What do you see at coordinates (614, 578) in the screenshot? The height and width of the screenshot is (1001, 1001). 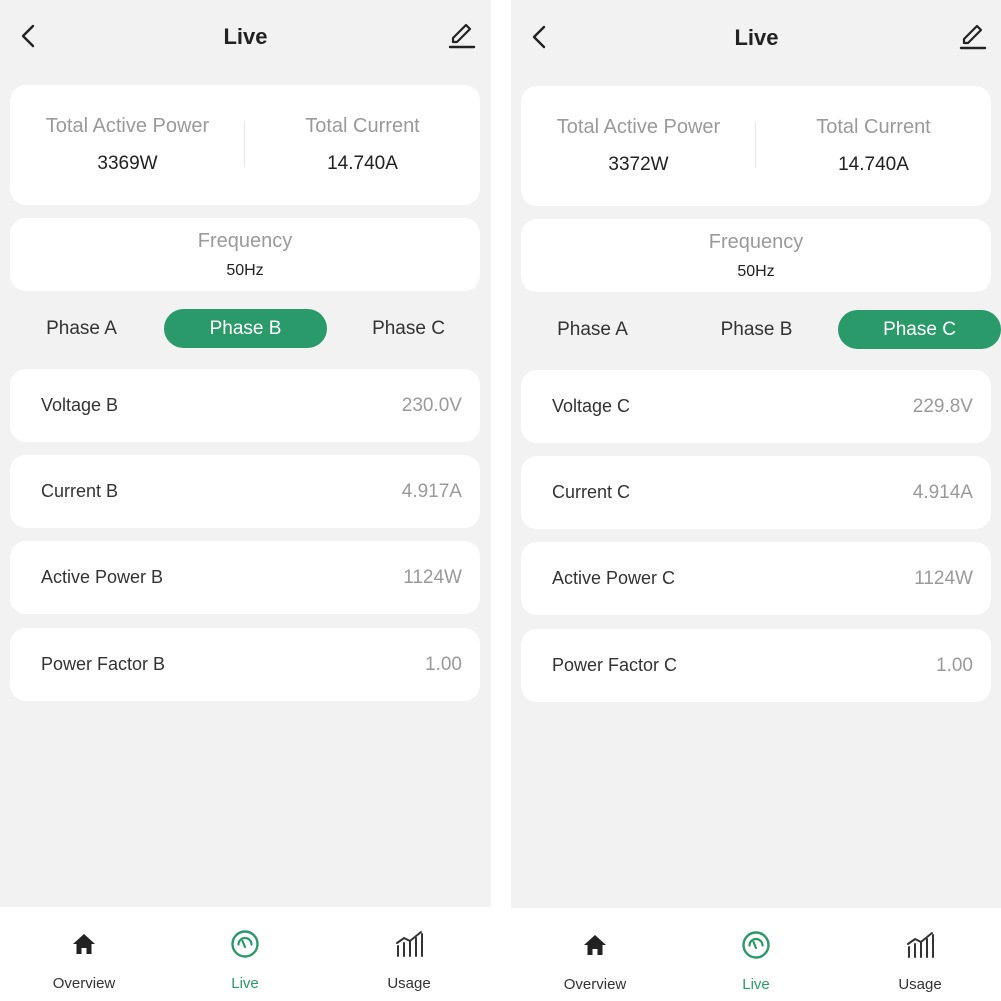 I see `active-power-label: Active Power C` at bounding box center [614, 578].